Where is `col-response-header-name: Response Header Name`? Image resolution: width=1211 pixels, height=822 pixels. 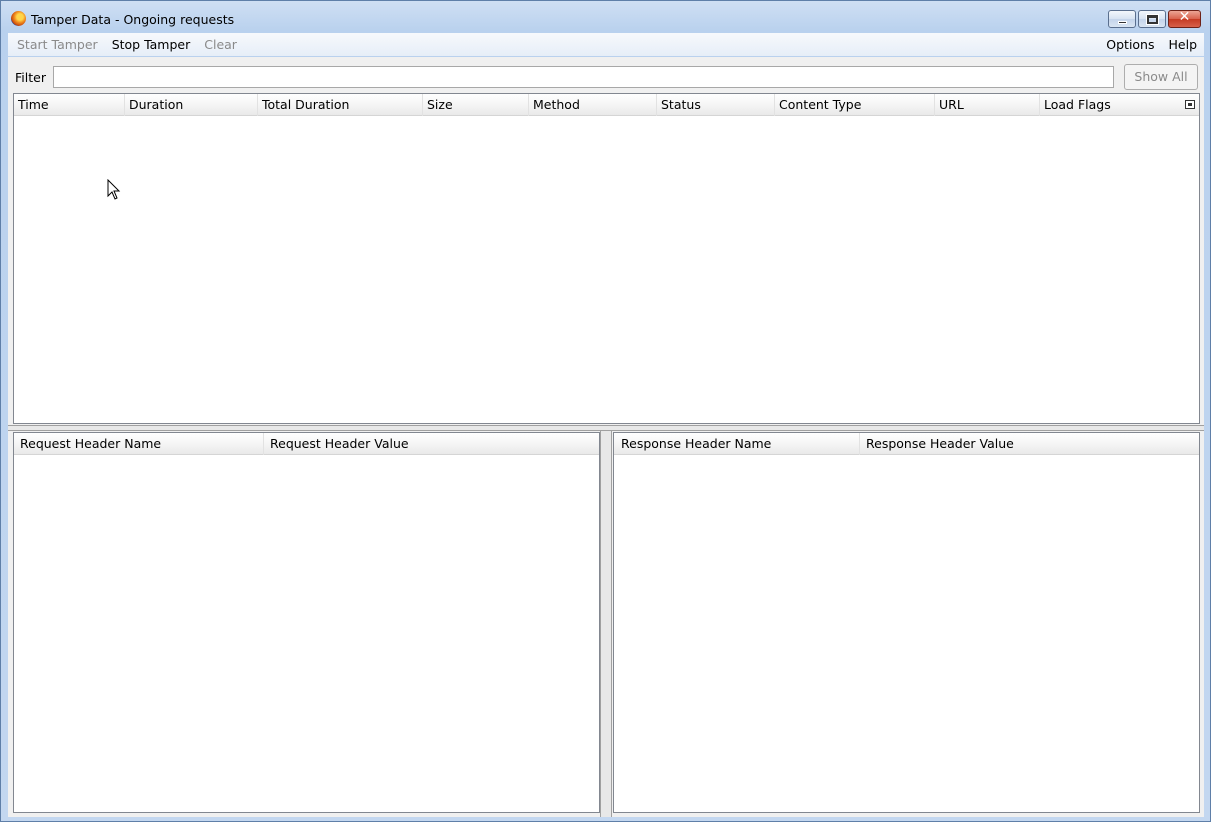
col-response-header-name: Response Header Name is located at coordinates (737, 444).